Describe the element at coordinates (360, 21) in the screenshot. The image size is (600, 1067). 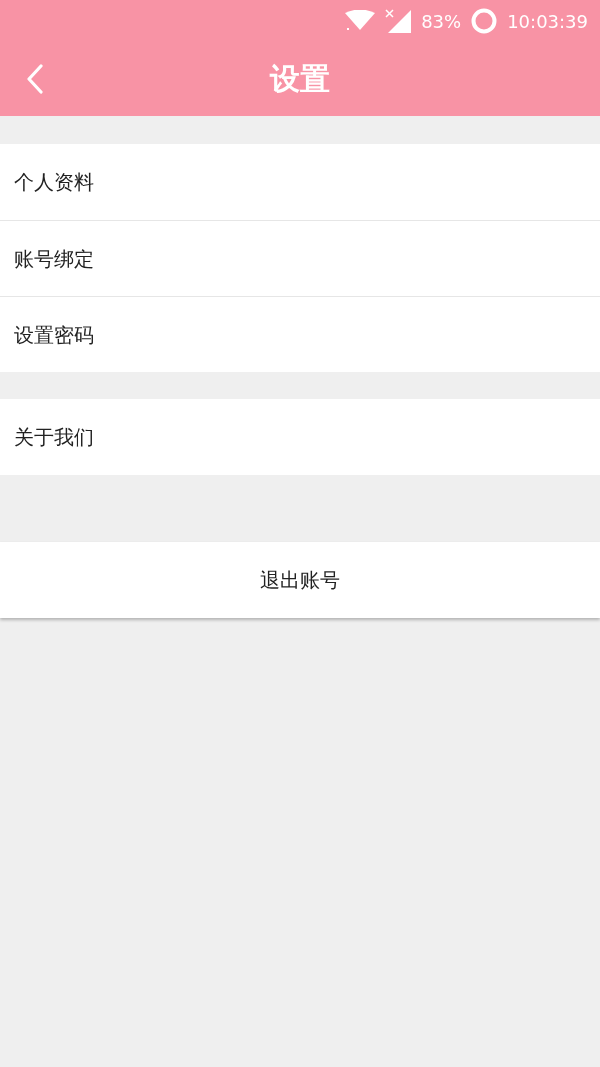
I see `wifi-icon` at that location.